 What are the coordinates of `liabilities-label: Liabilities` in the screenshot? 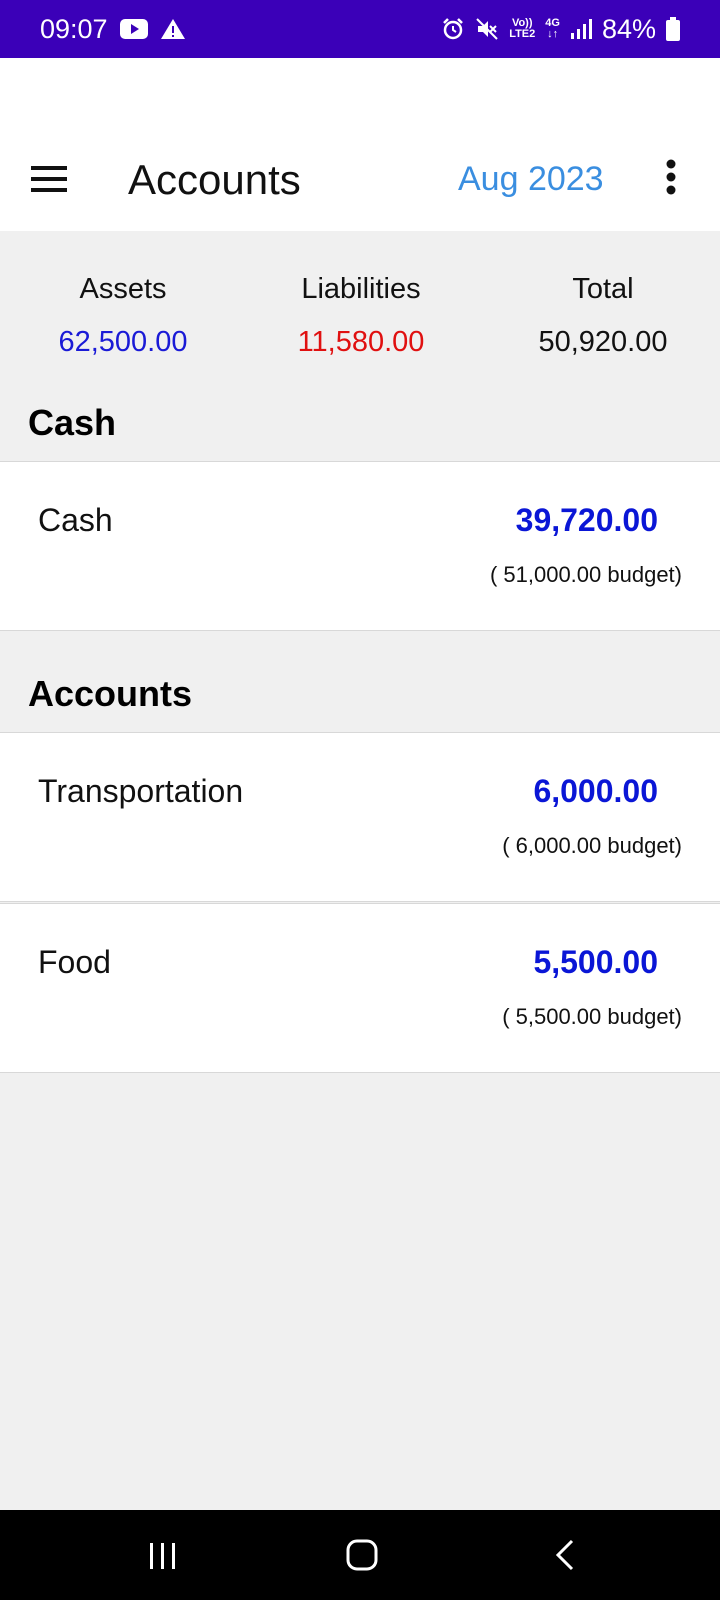 It's located at (361, 289).